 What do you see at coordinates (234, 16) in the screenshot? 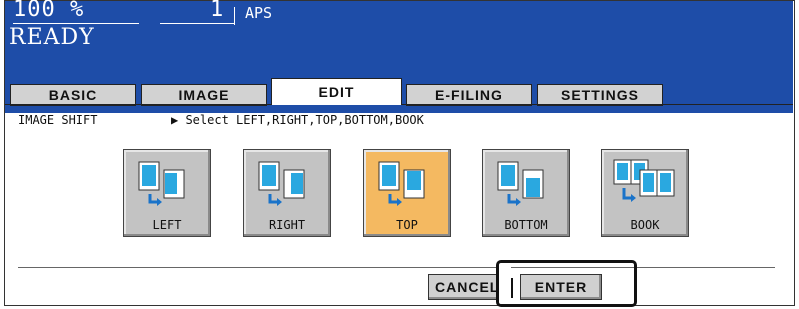
I see `copies-bracket` at bounding box center [234, 16].